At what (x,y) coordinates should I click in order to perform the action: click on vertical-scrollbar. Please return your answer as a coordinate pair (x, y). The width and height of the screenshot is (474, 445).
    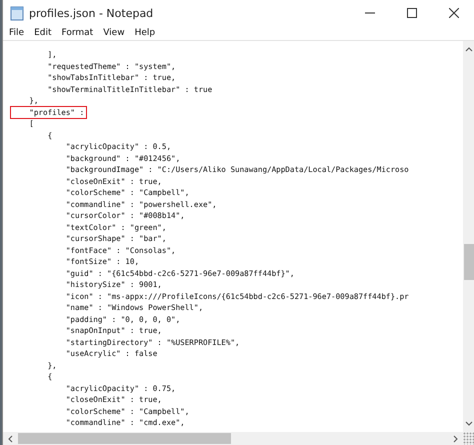
    Looking at the image, I should click on (468, 236).